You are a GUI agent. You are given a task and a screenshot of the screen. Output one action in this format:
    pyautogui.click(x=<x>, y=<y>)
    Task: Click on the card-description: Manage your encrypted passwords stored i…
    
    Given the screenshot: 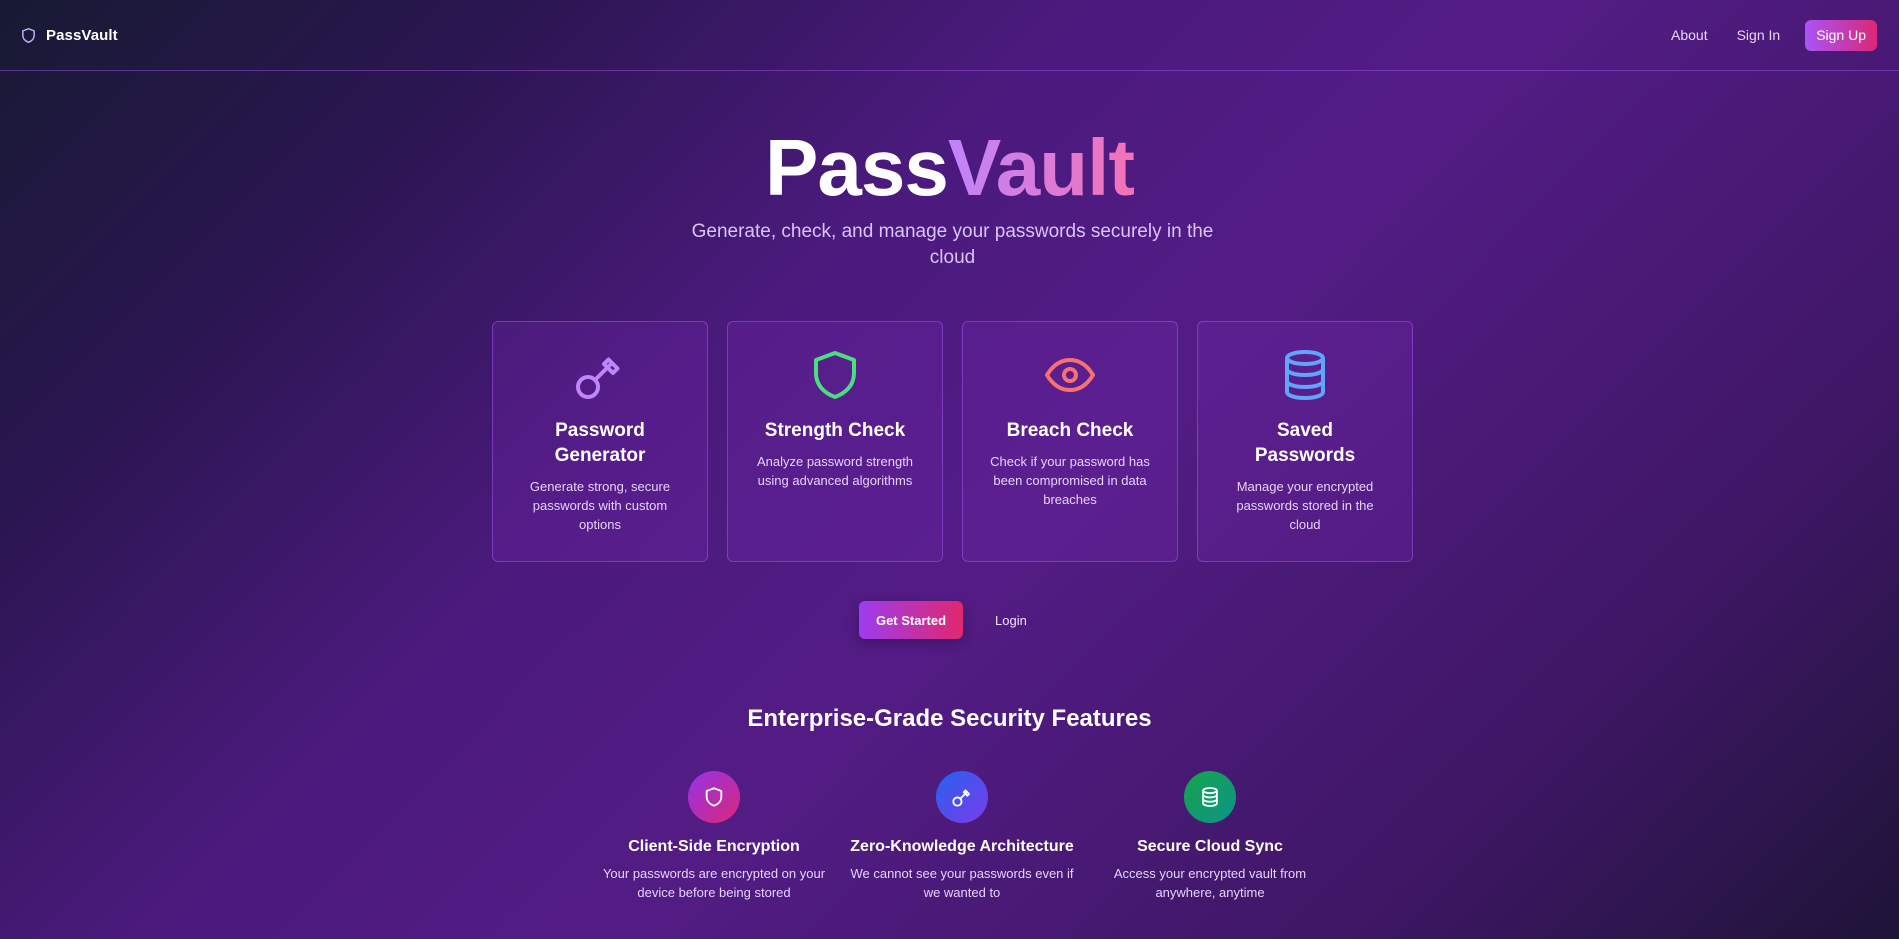 What is the action you would take?
    pyautogui.click(x=1305, y=505)
    